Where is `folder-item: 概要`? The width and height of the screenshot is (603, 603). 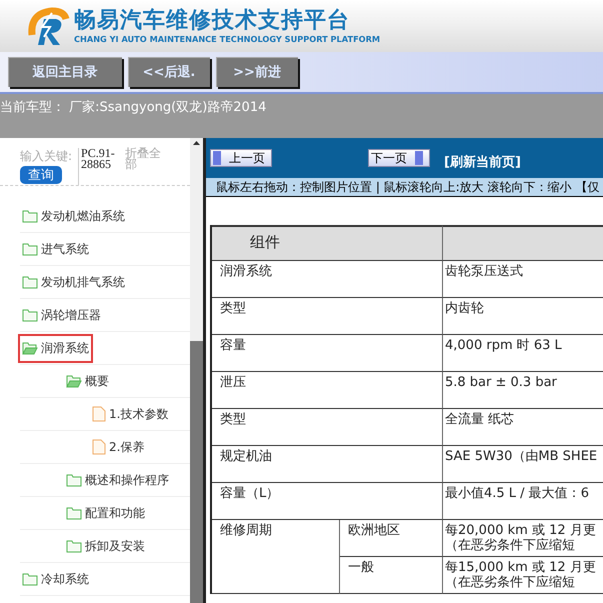 folder-item: 概要 is located at coordinates (87, 381).